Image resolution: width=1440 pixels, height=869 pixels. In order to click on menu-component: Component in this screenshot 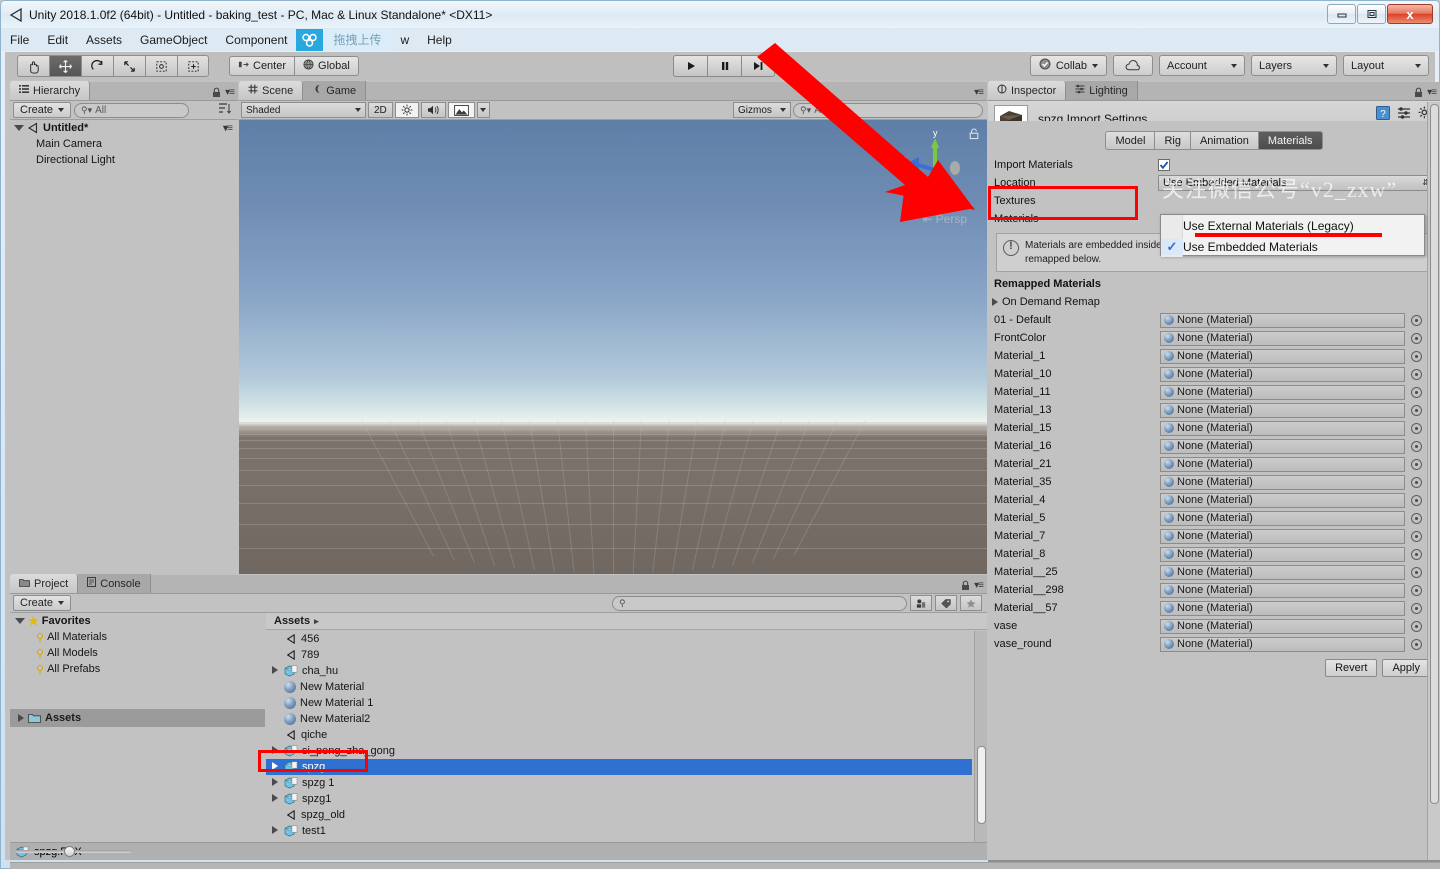, I will do `click(256, 40)`.